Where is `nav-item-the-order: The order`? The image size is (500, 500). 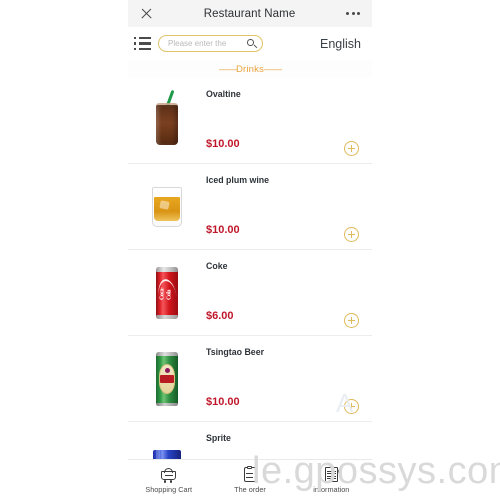
nav-item-the-order: The order is located at coordinates (249, 479).